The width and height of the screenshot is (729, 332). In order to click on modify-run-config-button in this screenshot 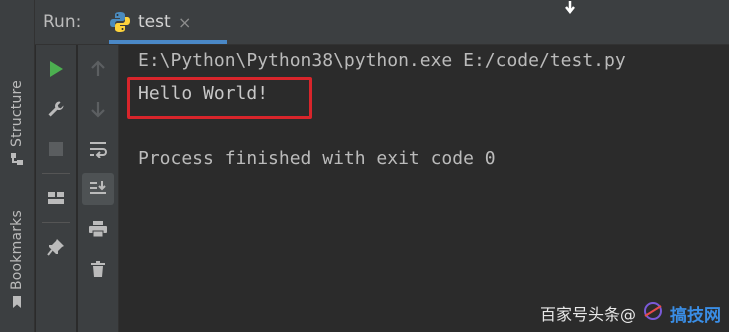, I will do `click(56, 109)`.